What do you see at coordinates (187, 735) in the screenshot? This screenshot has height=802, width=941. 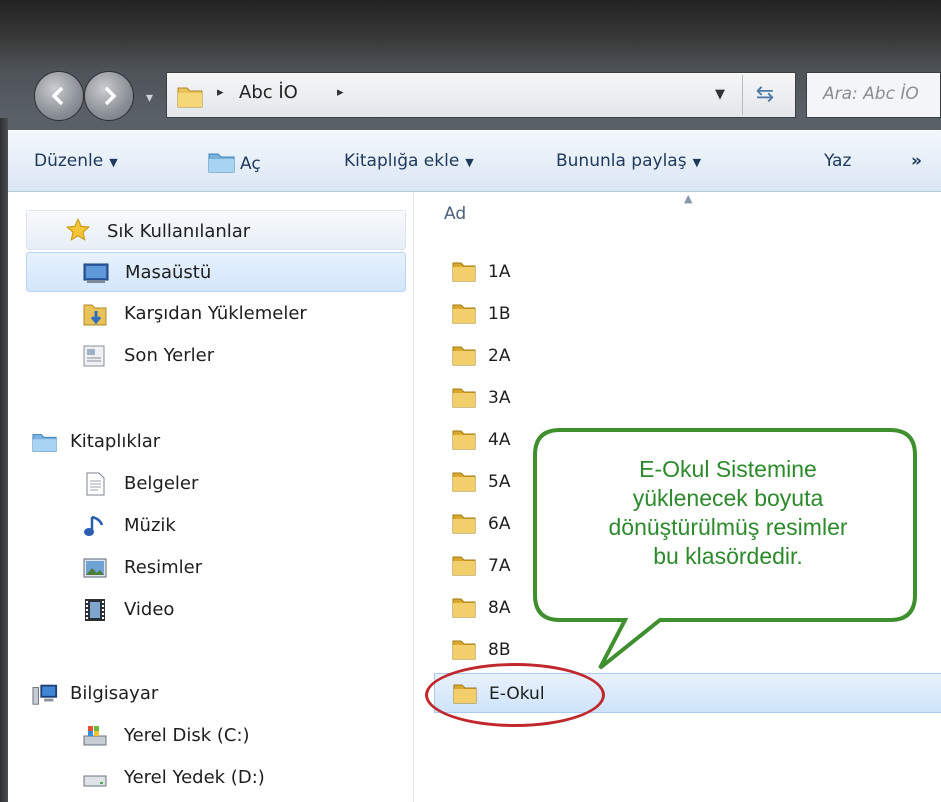 I see `sidebar-item-label: Yerel Disk (C:)` at bounding box center [187, 735].